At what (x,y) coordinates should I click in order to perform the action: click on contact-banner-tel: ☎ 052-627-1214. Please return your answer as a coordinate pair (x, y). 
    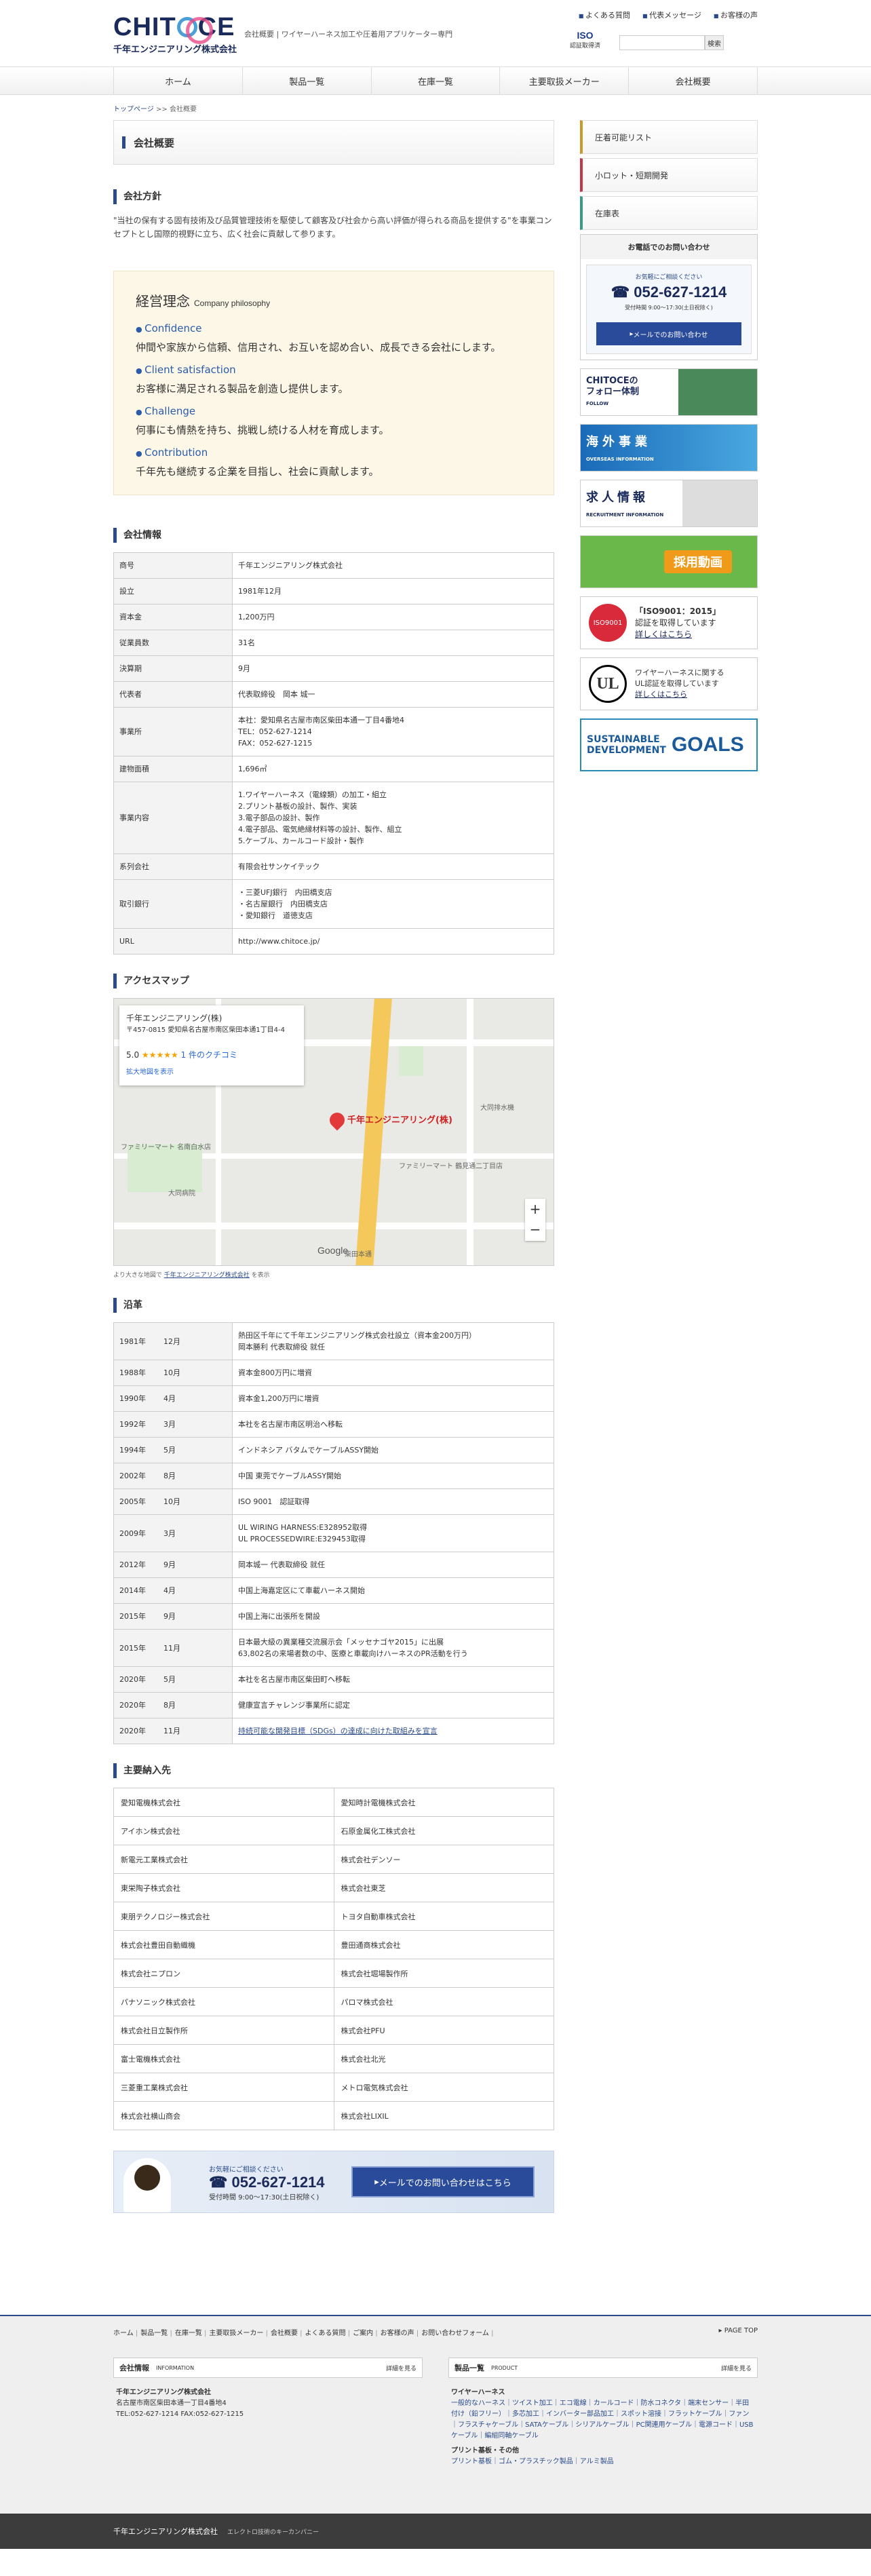
    Looking at the image, I should click on (267, 2182).